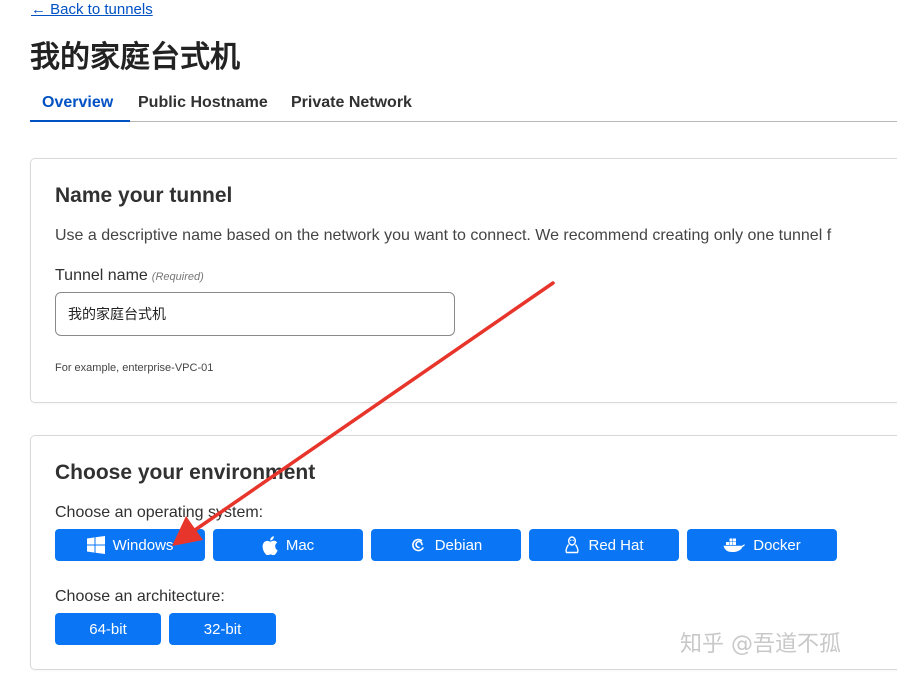 This screenshot has height=679, width=897. I want to click on arch-label: Choose an architecture:, so click(140, 596).